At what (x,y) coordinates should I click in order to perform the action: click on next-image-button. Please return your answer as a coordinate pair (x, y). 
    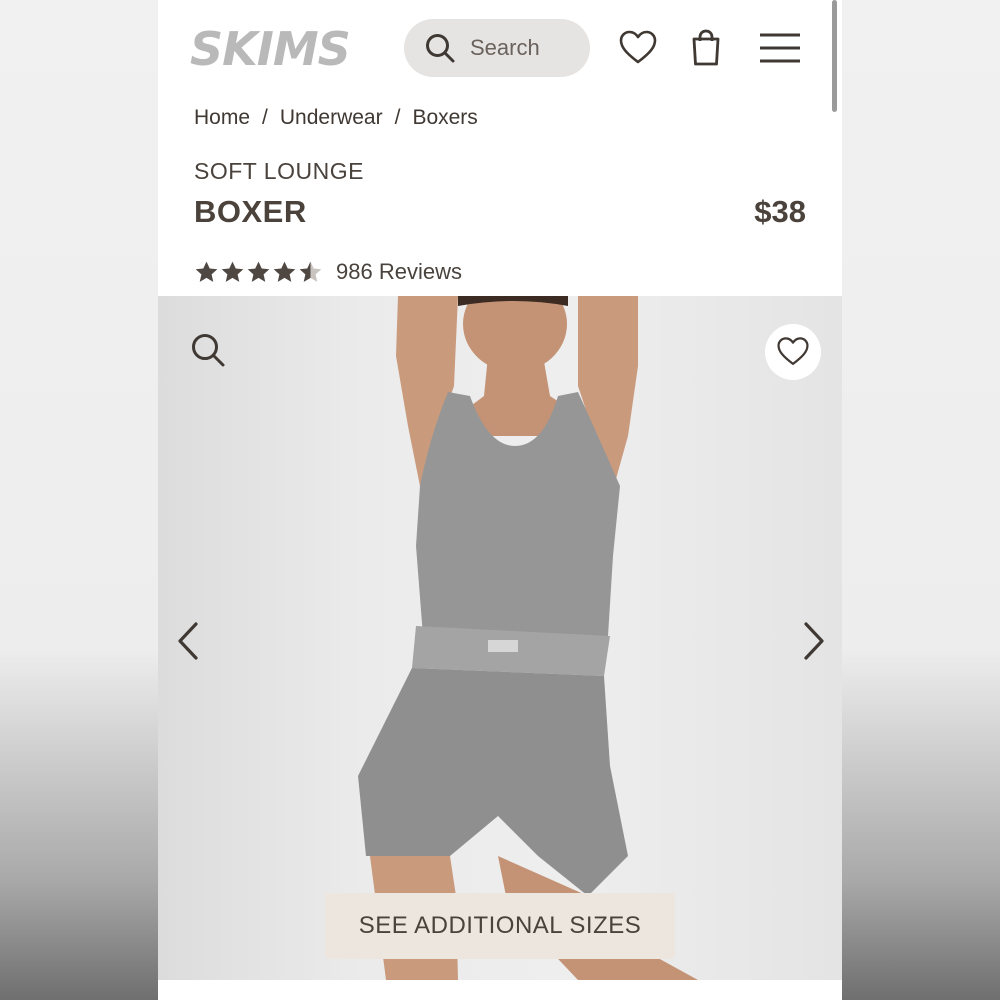
    Looking at the image, I should click on (813, 641).